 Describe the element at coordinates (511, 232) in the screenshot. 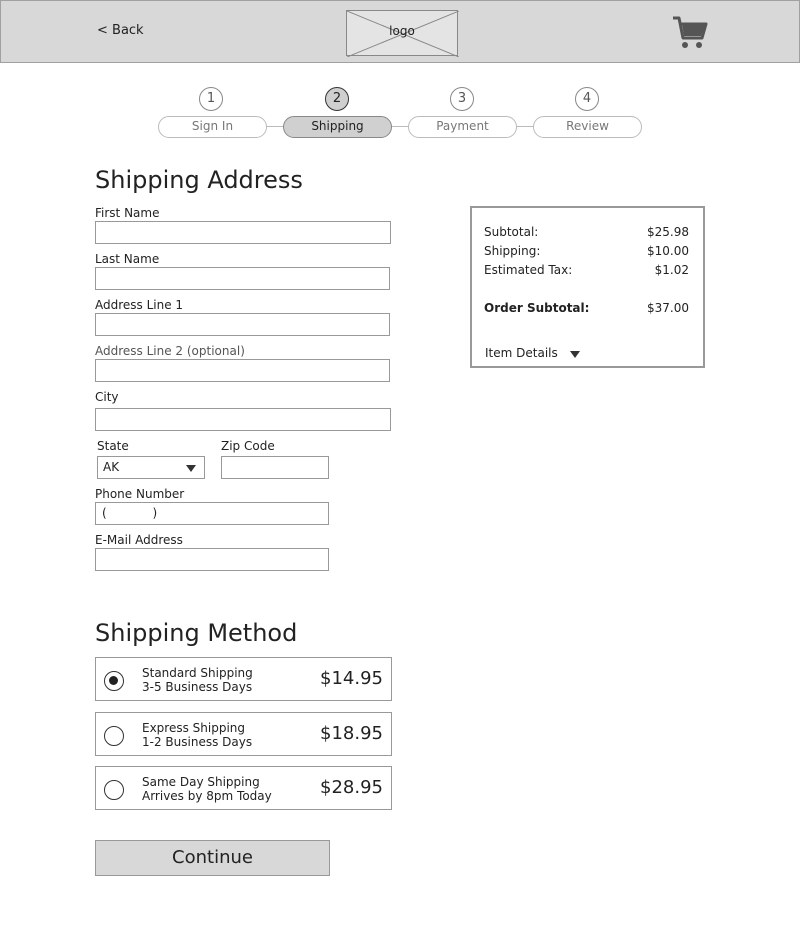

I see `subtotal-label: Subtotal:` at that location.